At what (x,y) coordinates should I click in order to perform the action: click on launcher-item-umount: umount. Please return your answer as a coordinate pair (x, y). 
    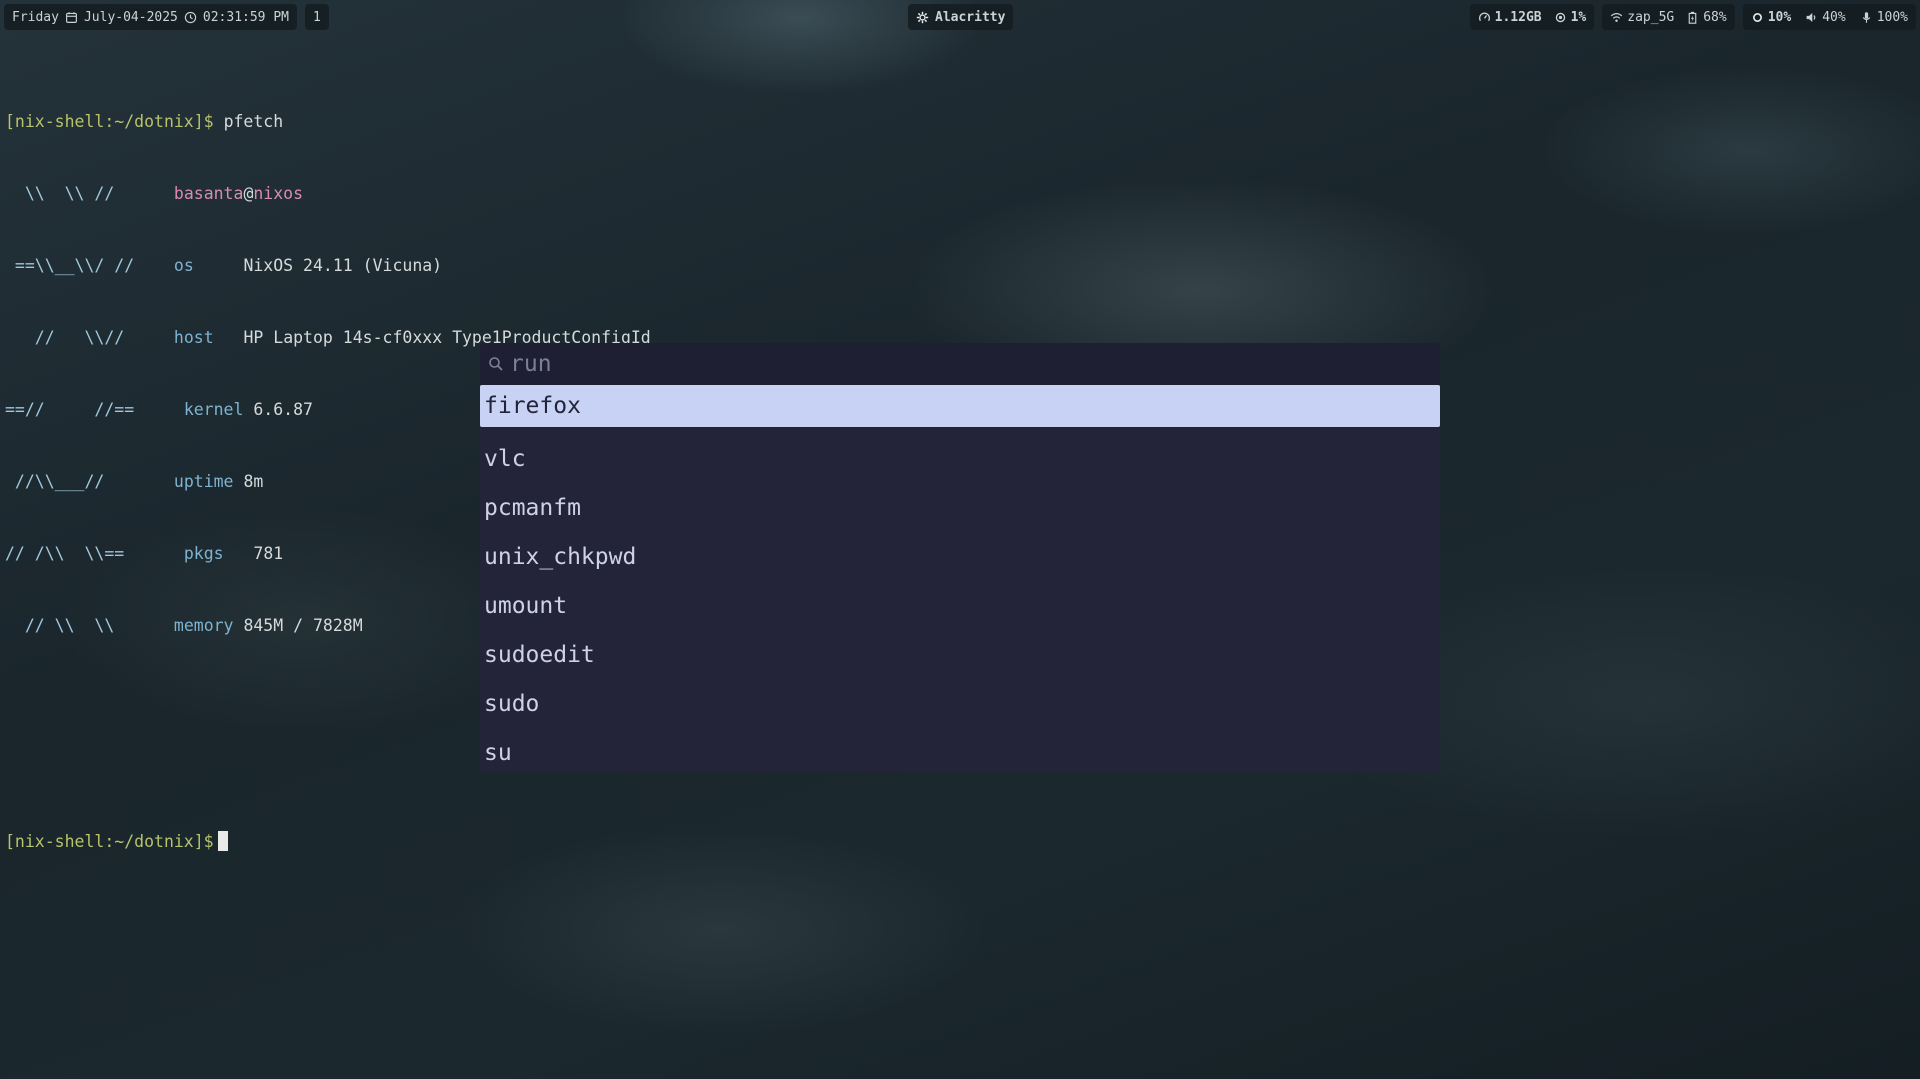
    Looking at the image, I should click on (960, 605).